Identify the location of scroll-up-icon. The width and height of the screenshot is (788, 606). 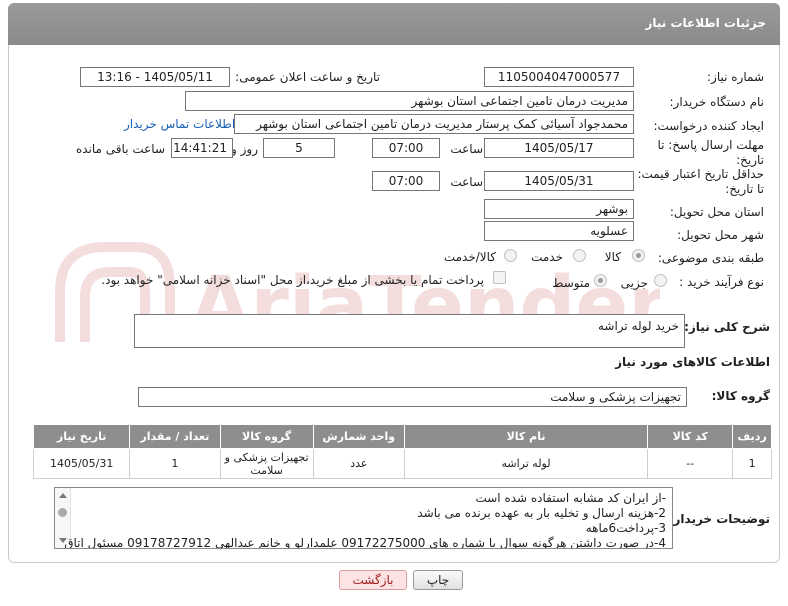
(63, 495).